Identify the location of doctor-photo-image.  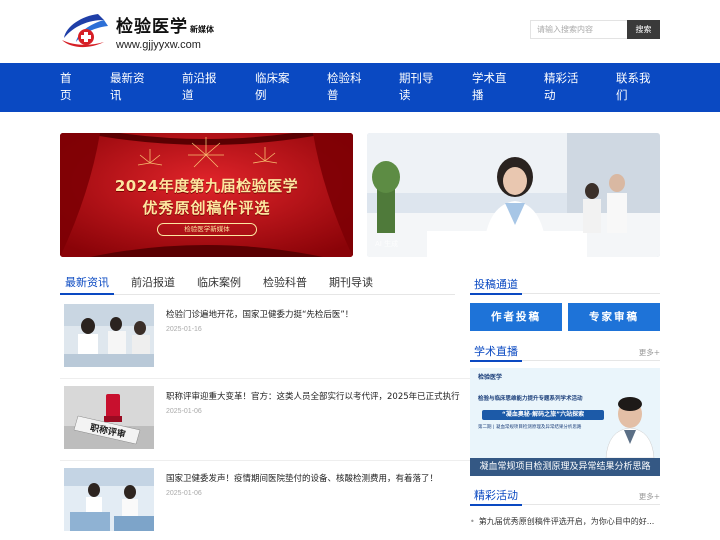
(513, 195).